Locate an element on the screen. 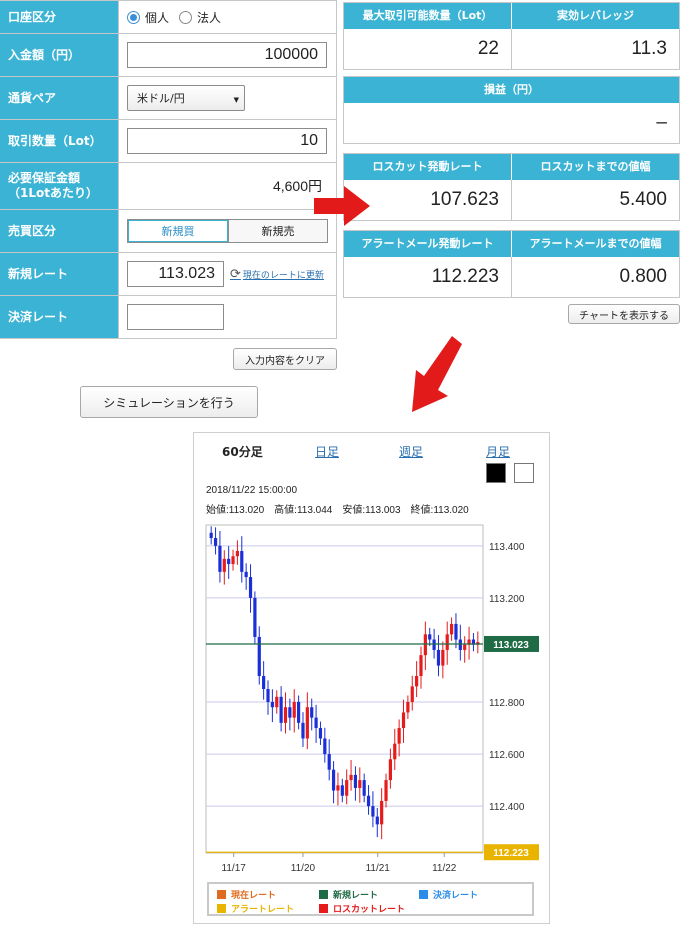  settle-rate-row: 決済レート is located at coordinates (168, 317).